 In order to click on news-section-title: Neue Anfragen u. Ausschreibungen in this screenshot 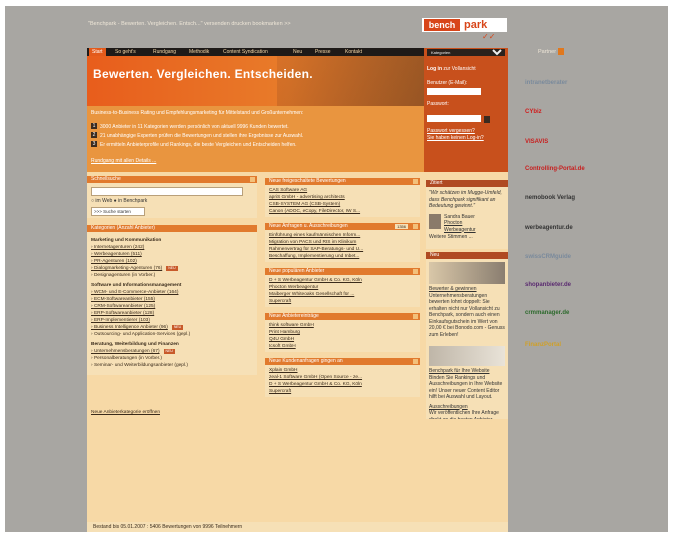, I will do `click(308, 226)`.